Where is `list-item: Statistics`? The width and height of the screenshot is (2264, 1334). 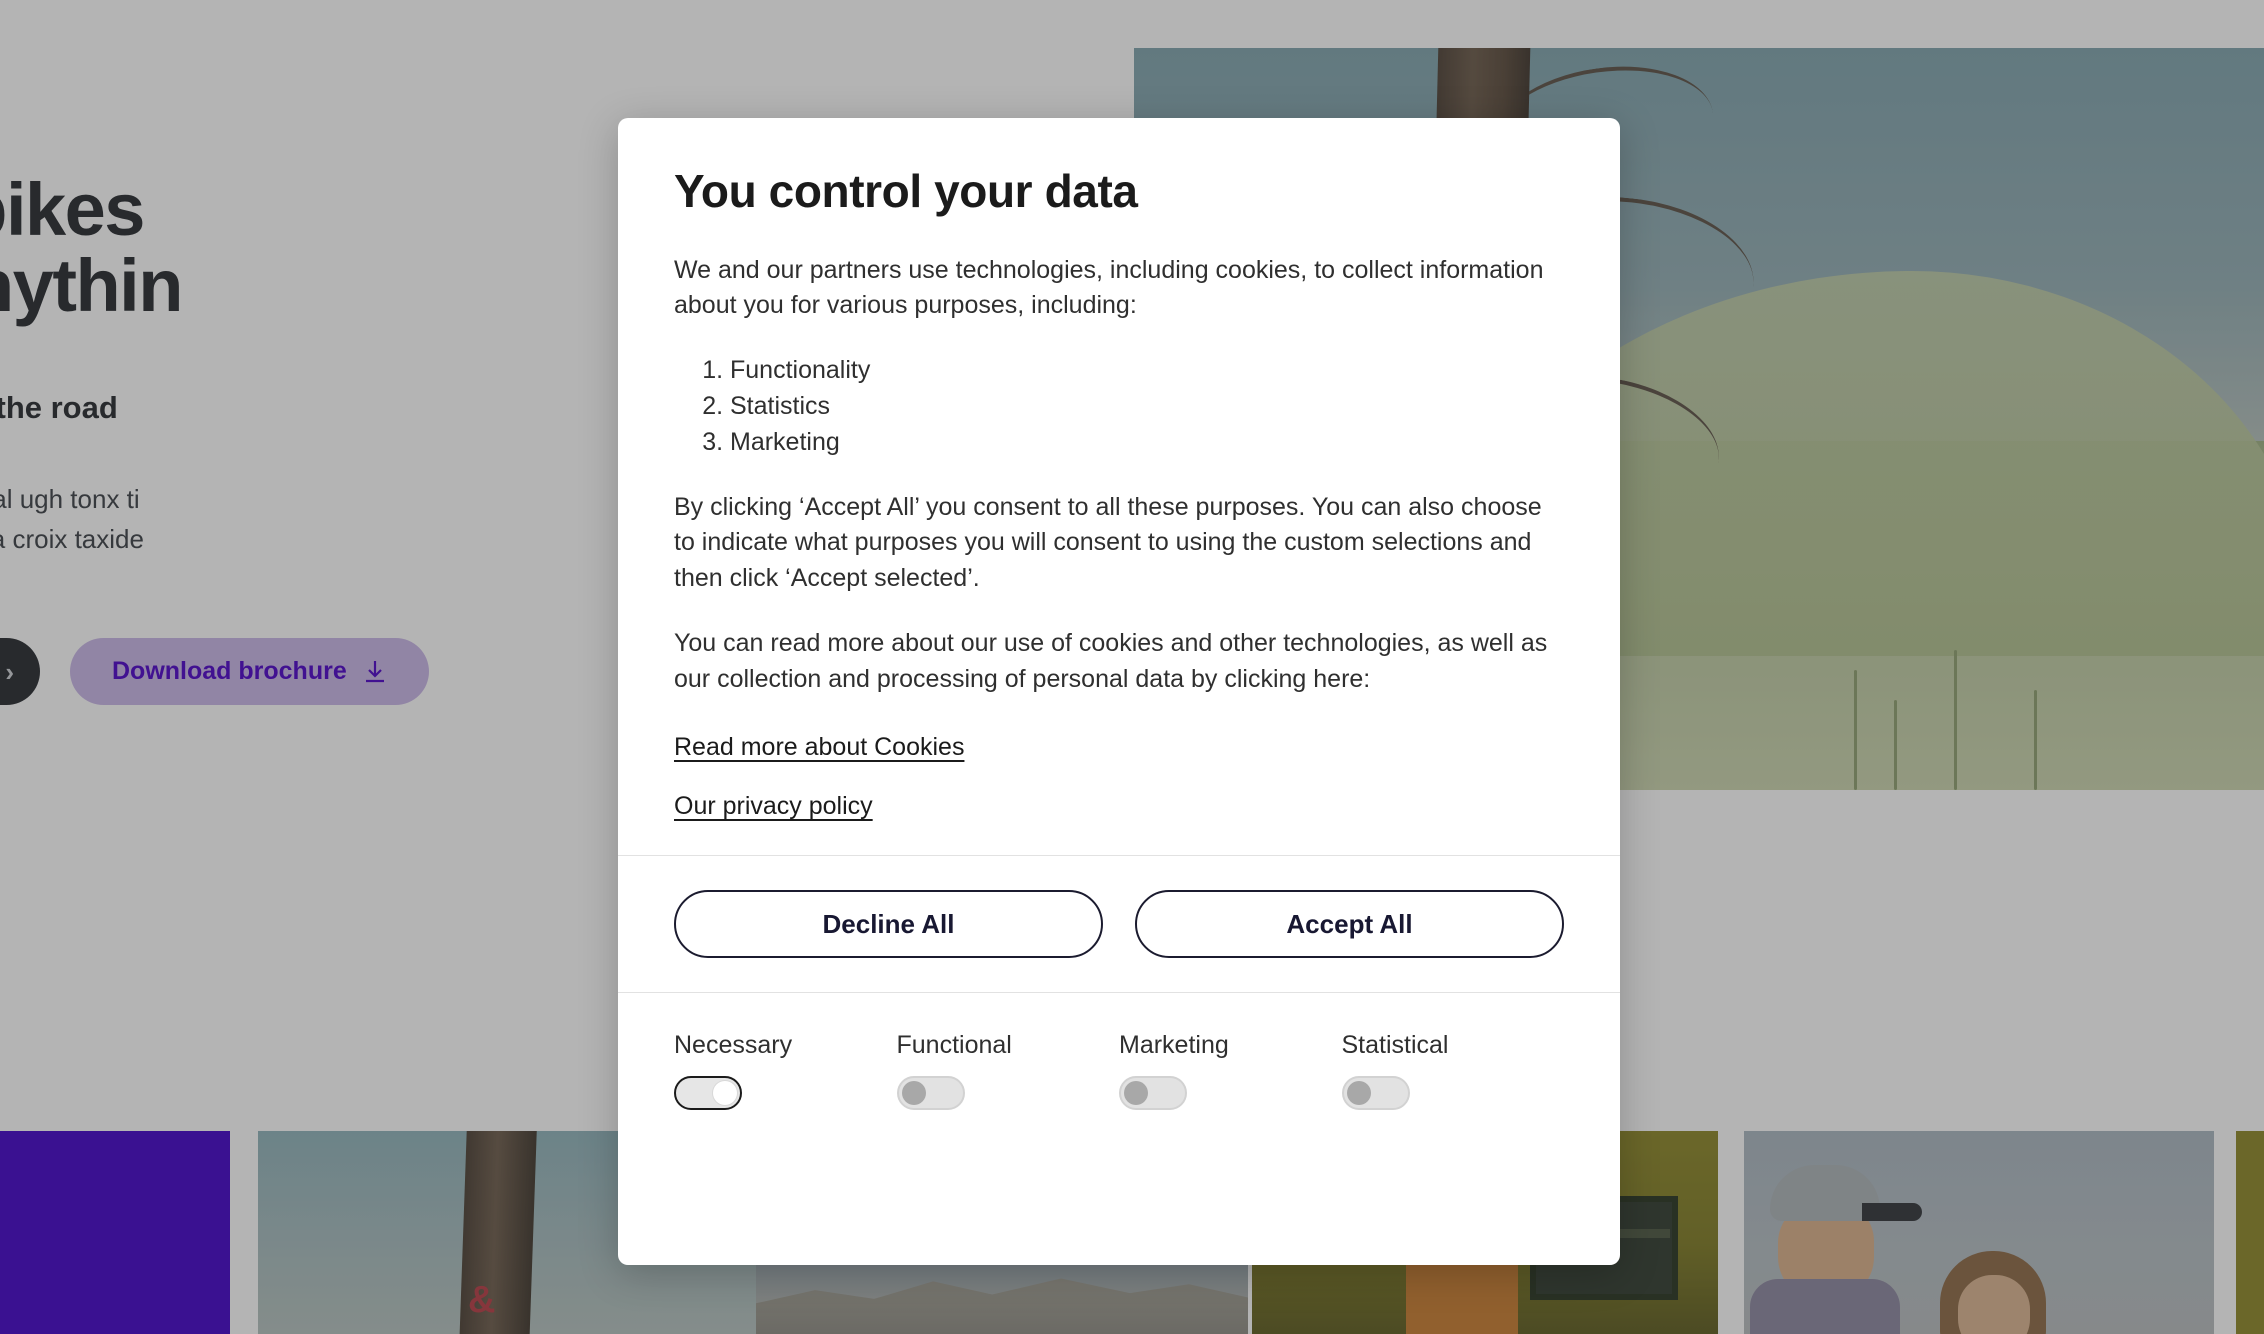 list-item: Statistics is located at coordinates (1147, 406).